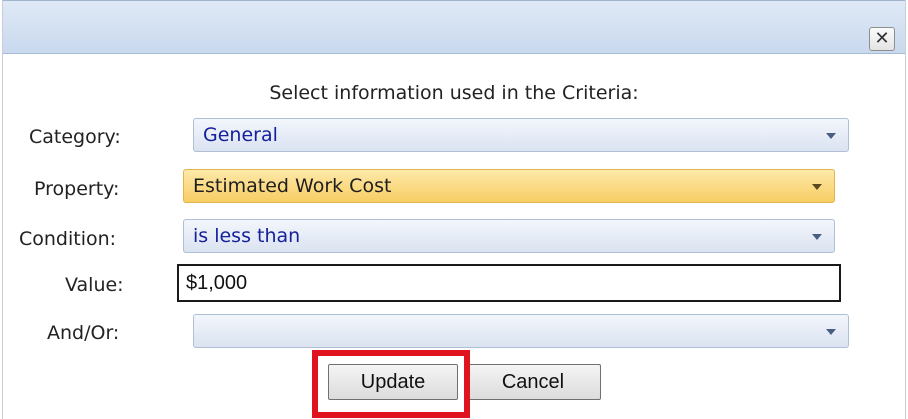 Image resolution: width=908 pixels, height=419 pixels. I want to click on category-label: Category:, so click(75, 137).